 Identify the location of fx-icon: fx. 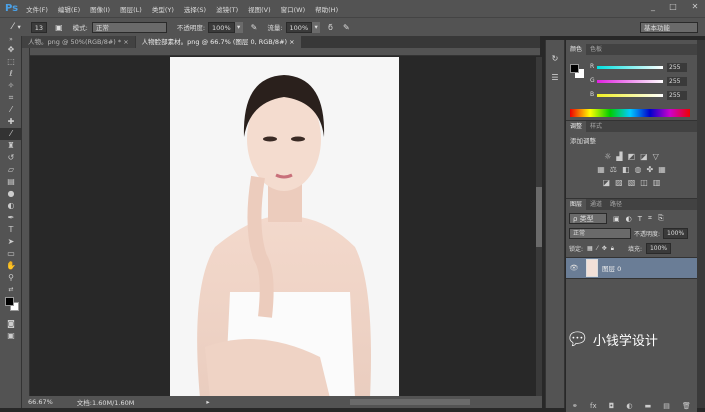
(593, 406).